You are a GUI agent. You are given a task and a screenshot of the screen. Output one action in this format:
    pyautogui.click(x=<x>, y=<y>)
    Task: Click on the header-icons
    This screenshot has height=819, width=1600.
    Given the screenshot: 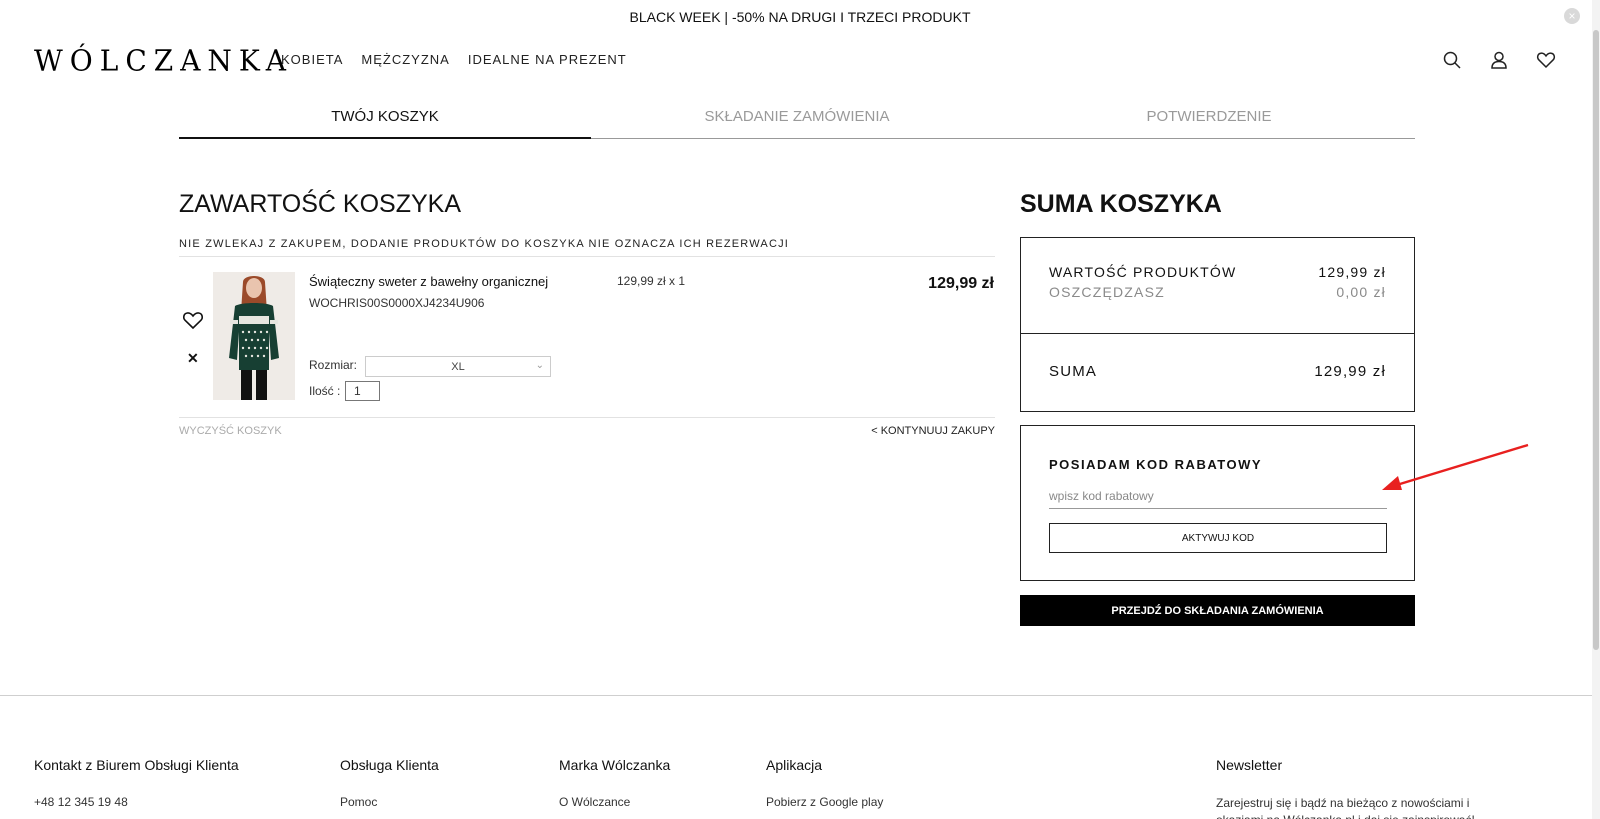 What is the action you would take?
    pyautogui.click(x=1499, y=60)
    